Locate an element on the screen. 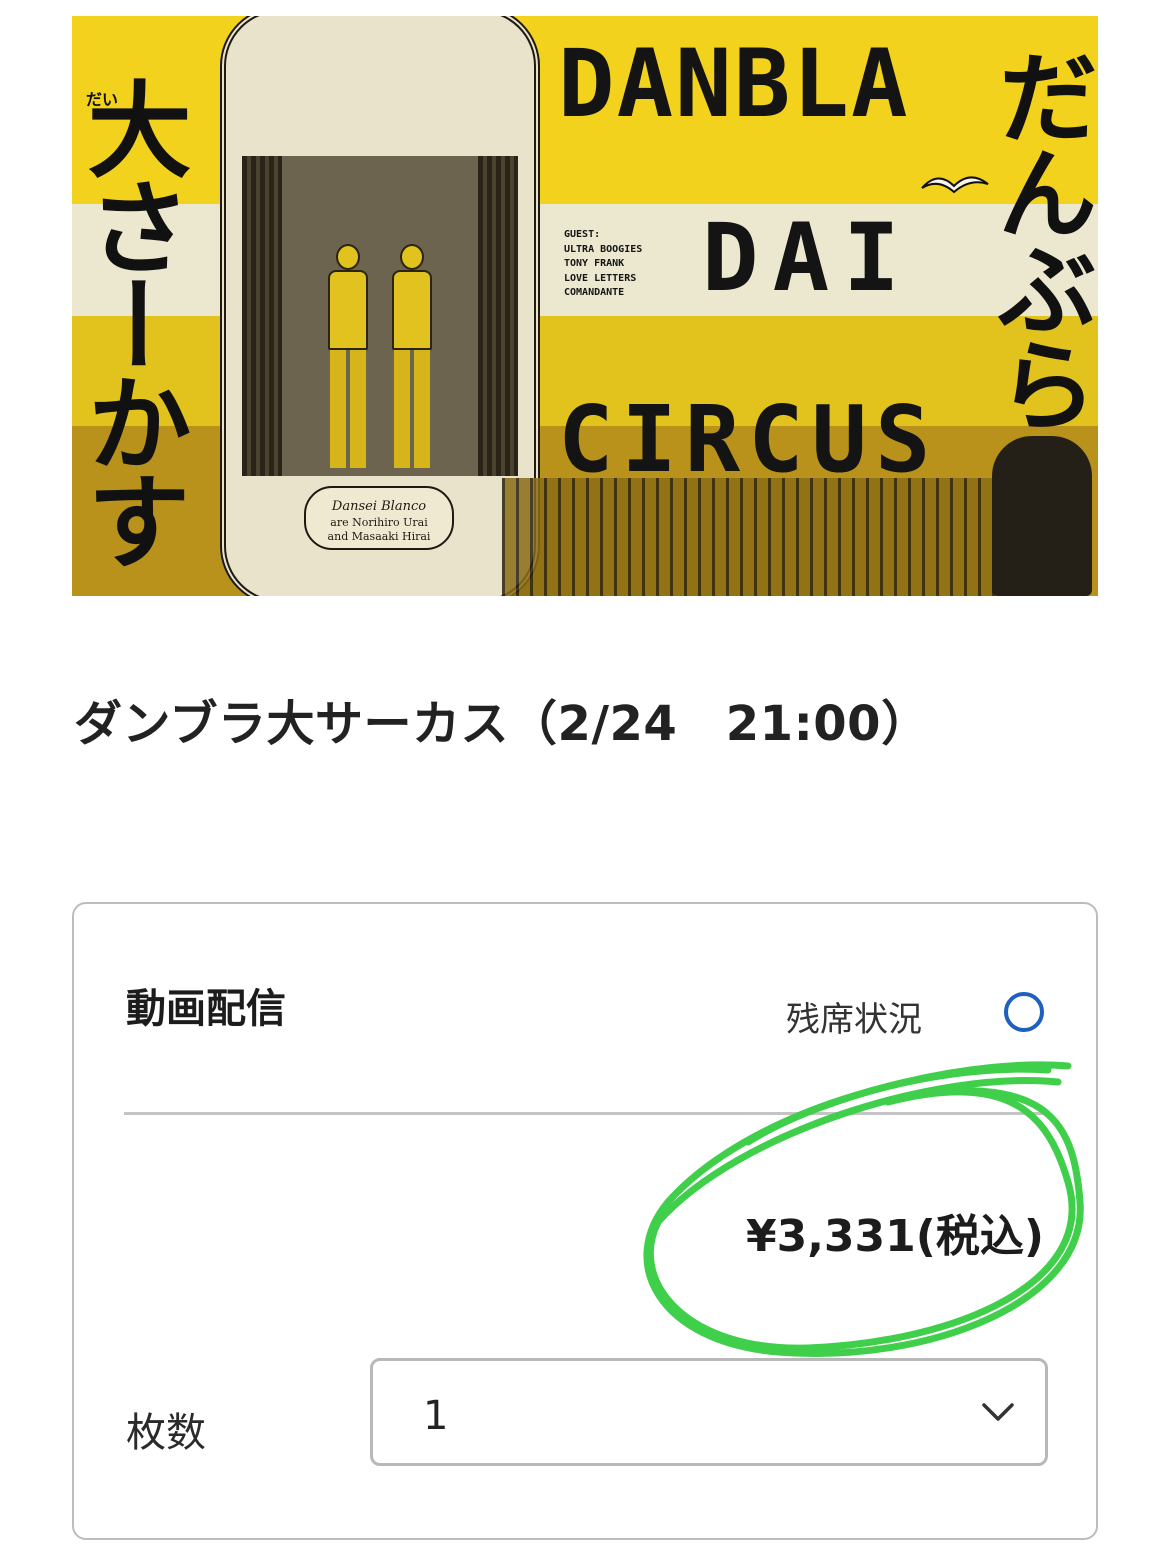  plaque-line: and Masaaki Hirai is located at coordinates (379, 537).